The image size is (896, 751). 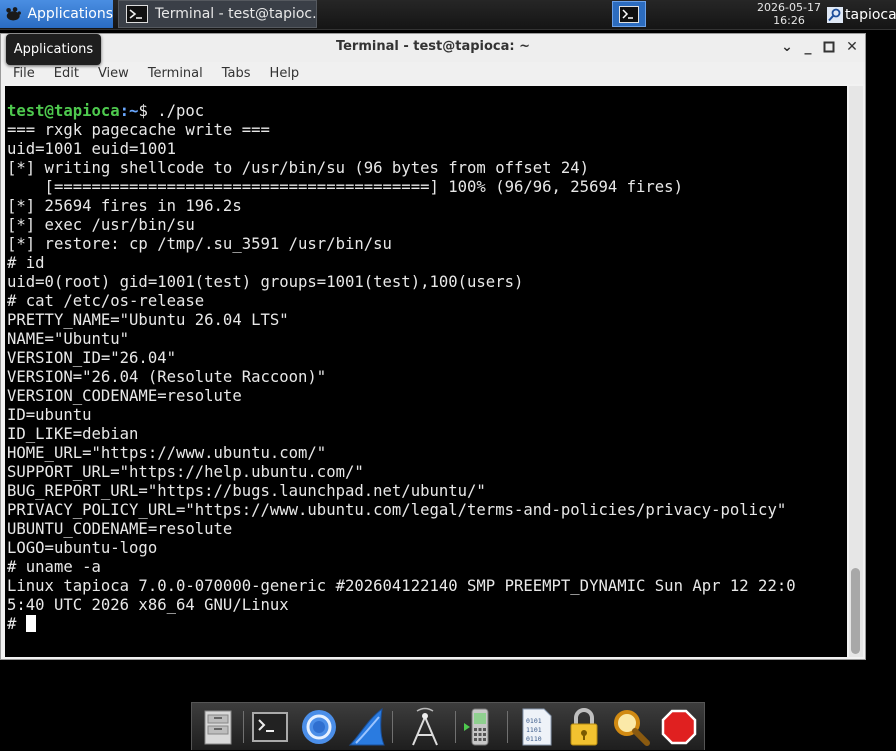 I want to click on applications-tooltip: Applications, so click(x=53, y=49).